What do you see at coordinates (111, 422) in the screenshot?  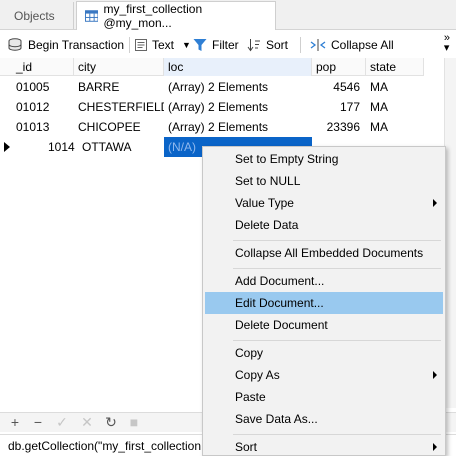 I see `refresh-icon: ↻` at bounding box center [111, 422].